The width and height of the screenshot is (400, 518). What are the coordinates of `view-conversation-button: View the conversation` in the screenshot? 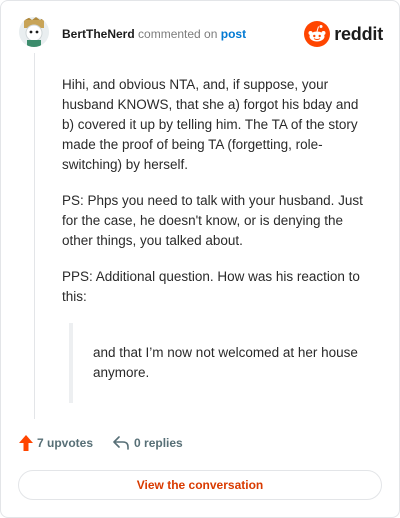 It's located at (200, 485).